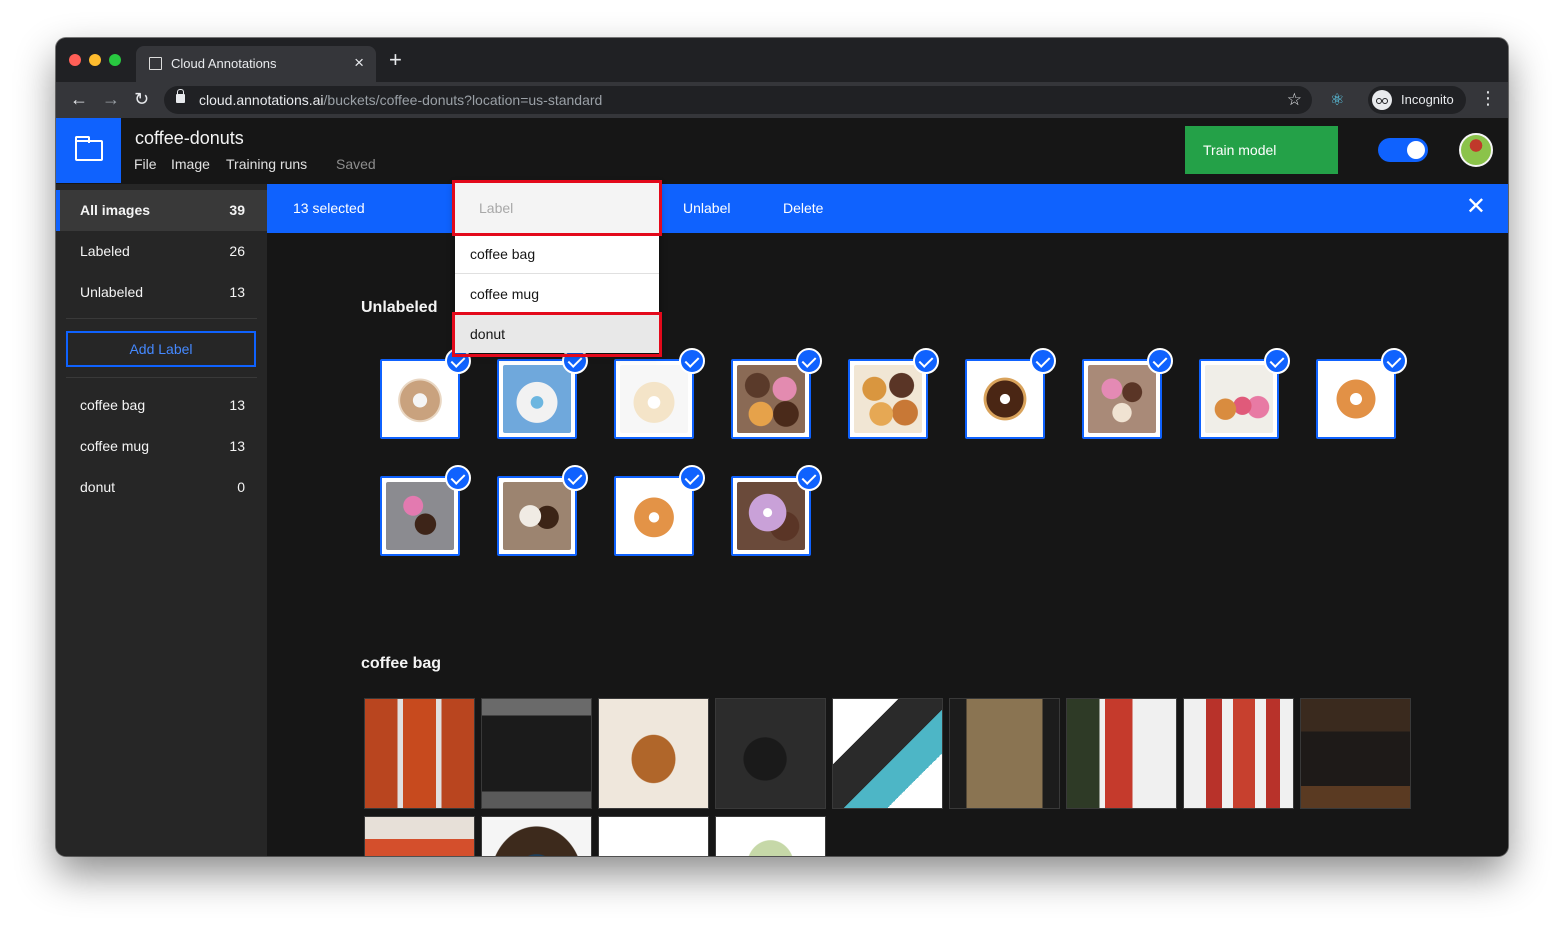 The image size is (1564, 931). I want to click on maximize-window-button, so click(115, 60).